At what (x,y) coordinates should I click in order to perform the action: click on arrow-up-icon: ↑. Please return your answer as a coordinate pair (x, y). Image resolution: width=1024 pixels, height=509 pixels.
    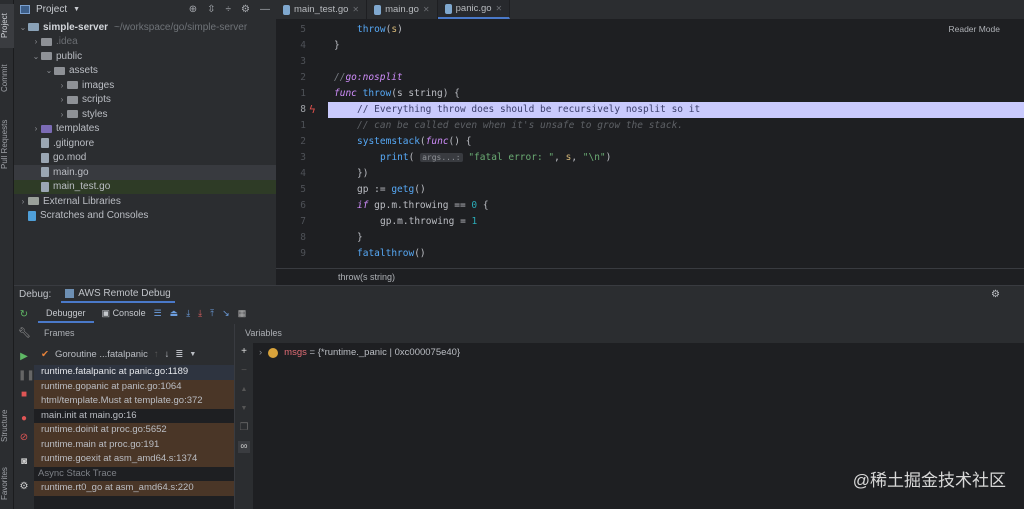
    Looking at the image, I should click on (156, 354).